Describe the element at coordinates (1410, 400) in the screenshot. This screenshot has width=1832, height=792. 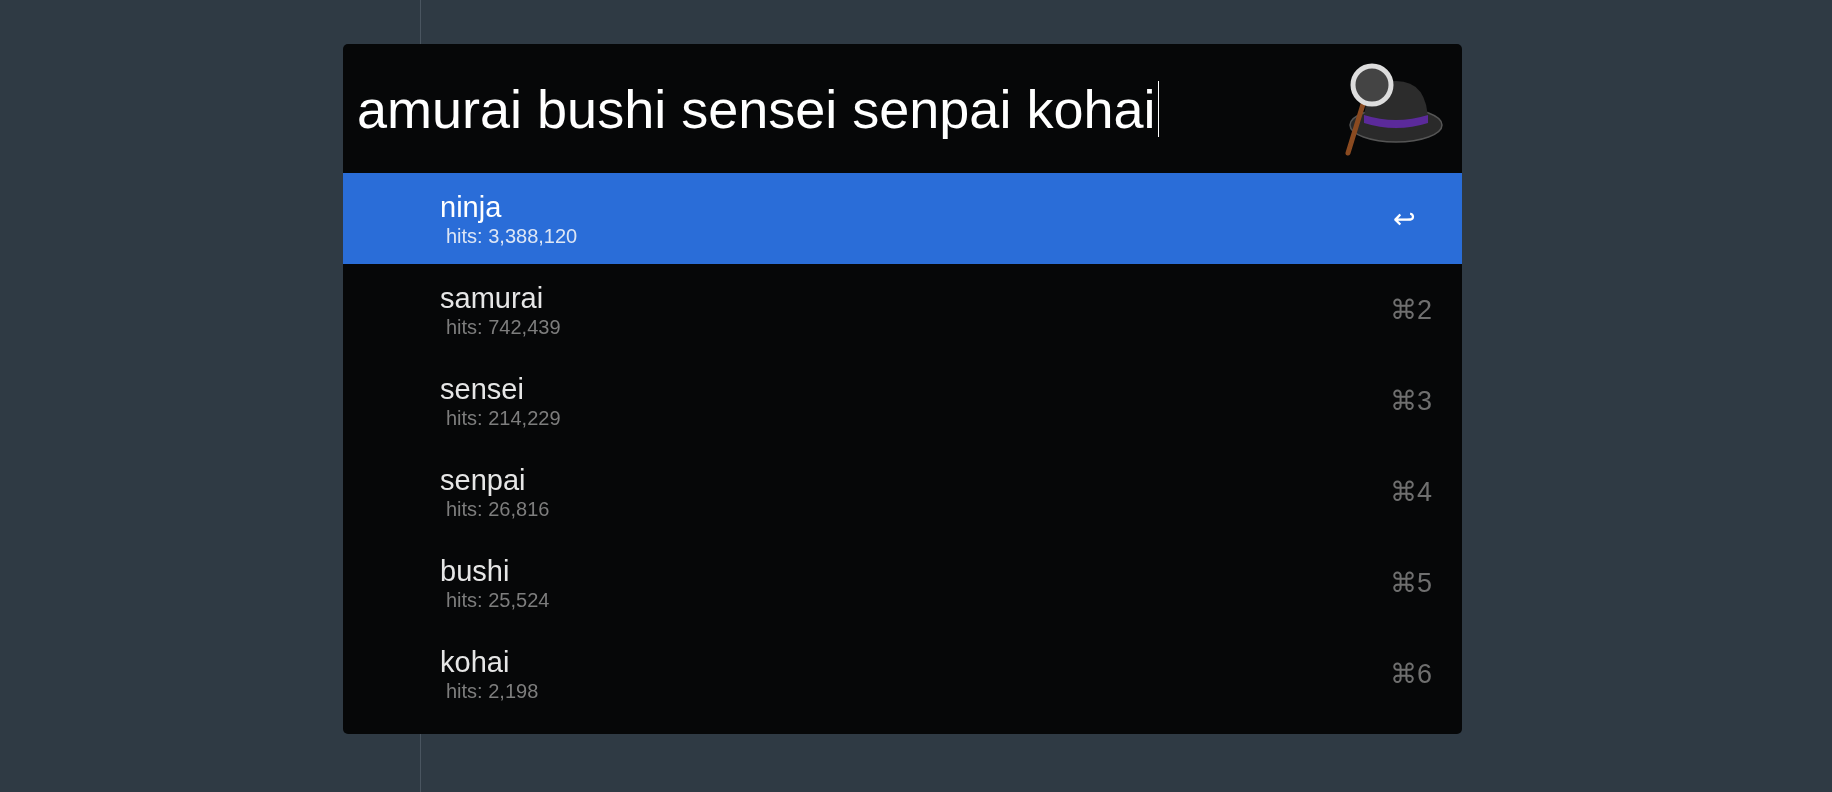
I see `shortcut-label: ⌘3` at that location.